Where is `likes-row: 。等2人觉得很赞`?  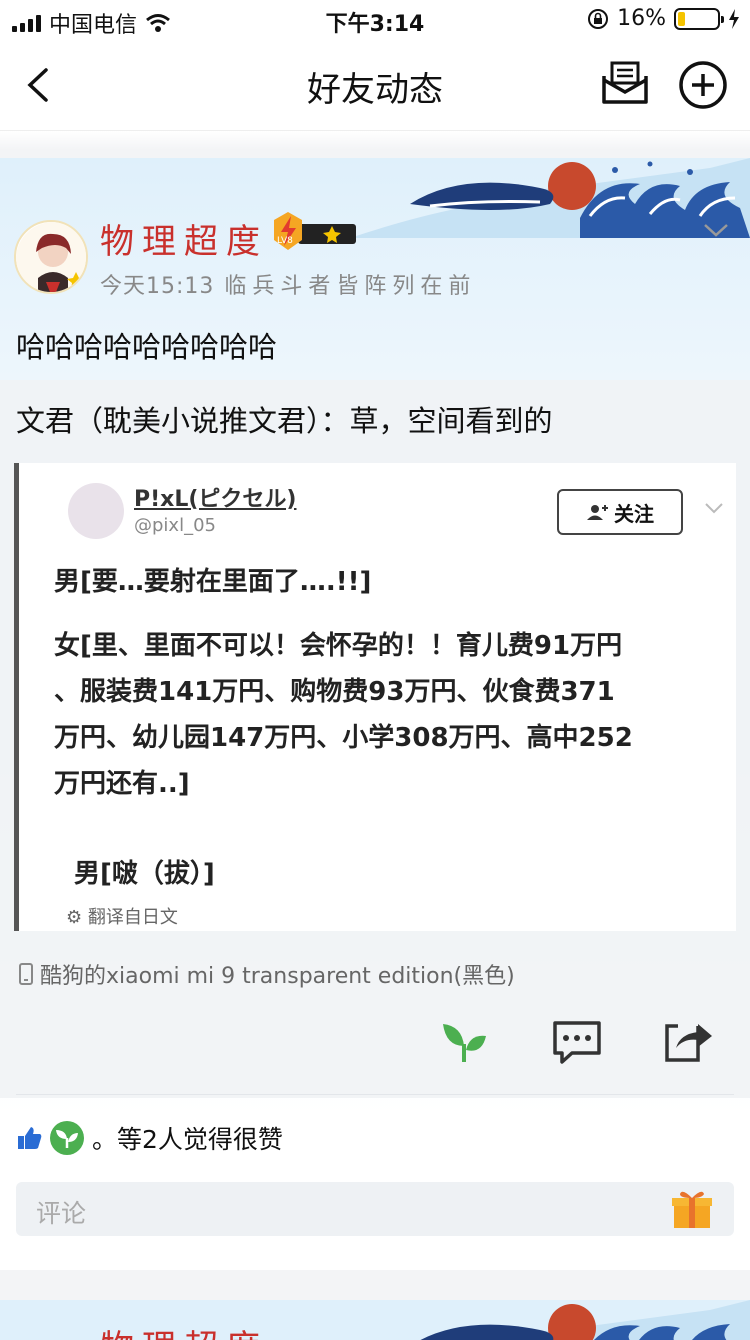
likes-row: 。等2人觉得很赞 is located at coordinates (149, 1138).